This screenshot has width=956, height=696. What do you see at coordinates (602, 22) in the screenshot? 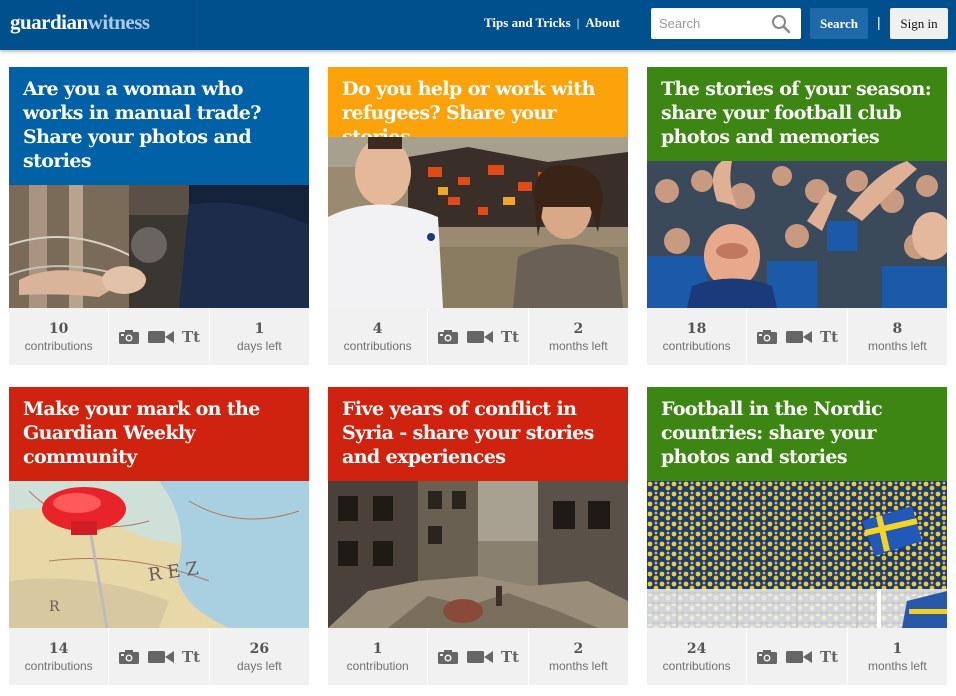
I see `nav-about: About` at bounding box center [602, 22].